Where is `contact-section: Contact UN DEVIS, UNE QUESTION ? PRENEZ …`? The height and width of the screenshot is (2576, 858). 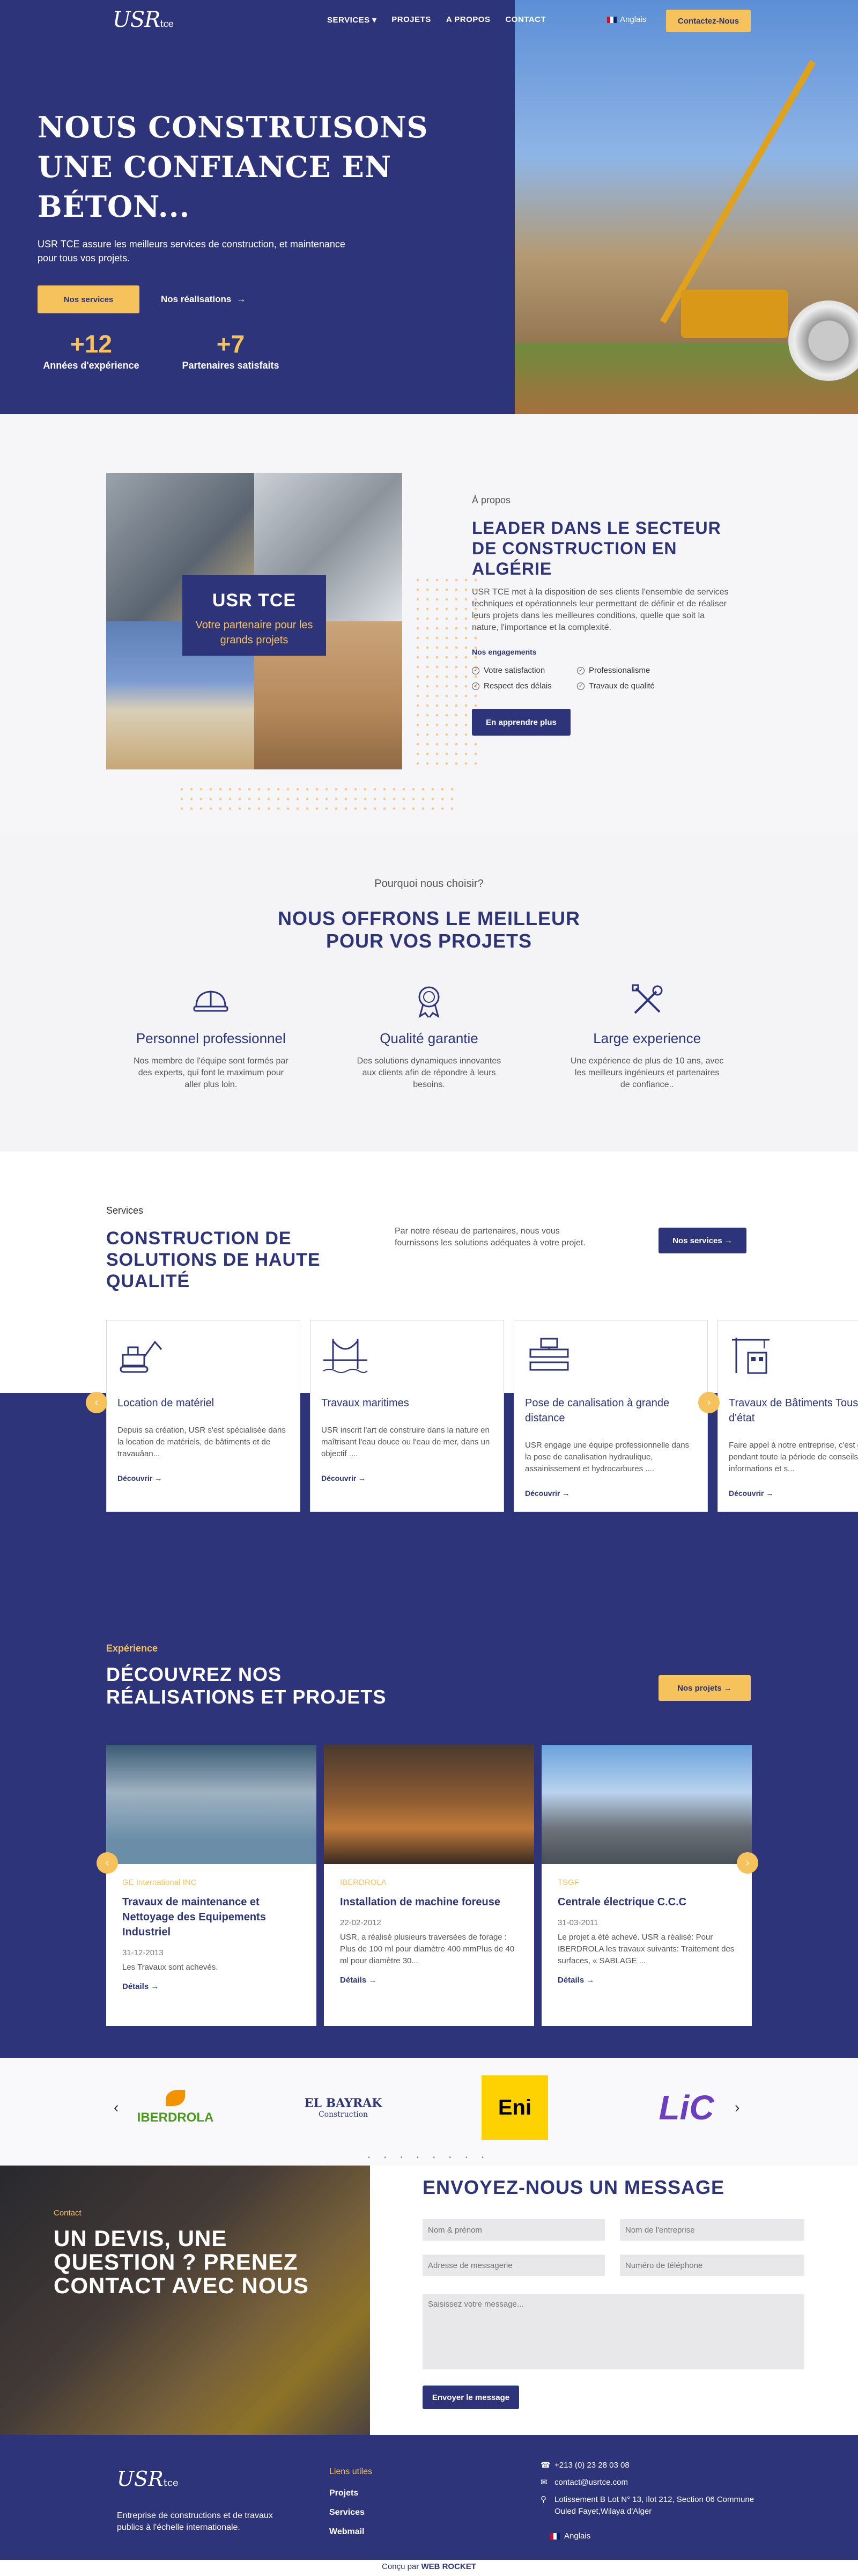
contact-section: Contact UN DEVIS, UNE QUESTION ? PRENEZ … is located at coordinates (429, 2300).